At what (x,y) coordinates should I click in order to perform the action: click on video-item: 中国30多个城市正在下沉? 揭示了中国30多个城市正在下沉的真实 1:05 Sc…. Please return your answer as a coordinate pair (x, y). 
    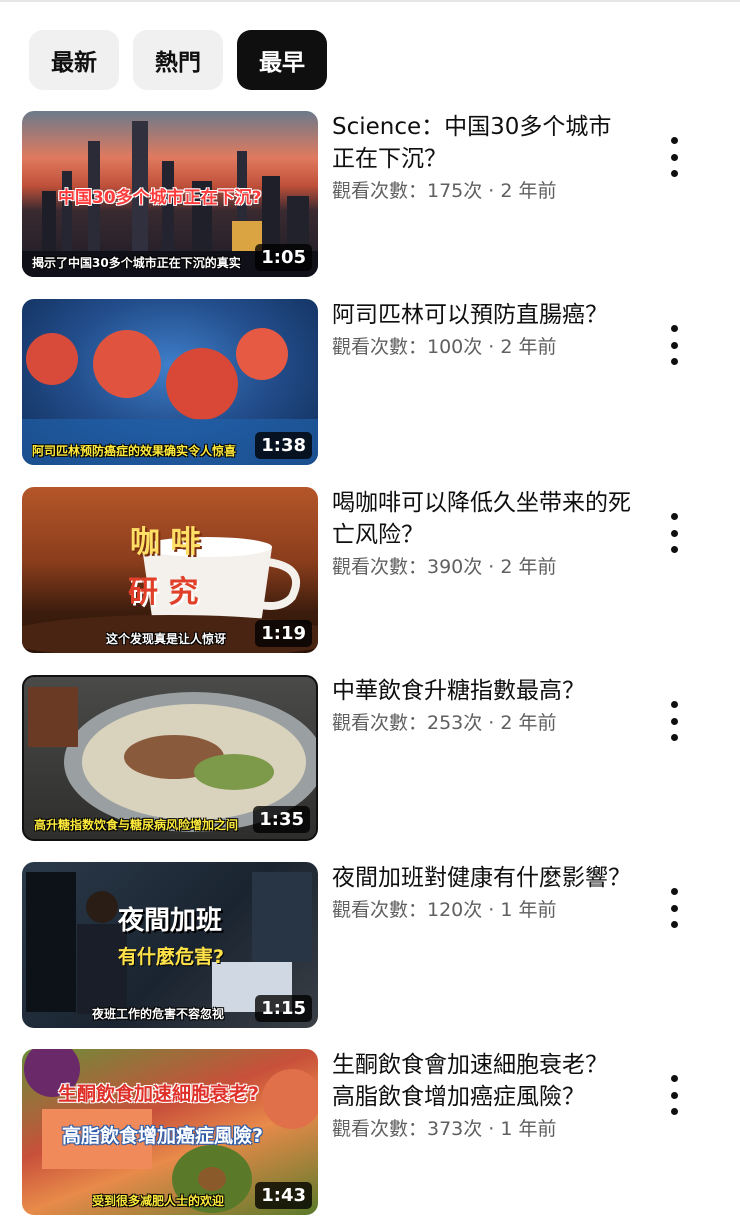
    Looking at the image, I should click on (372, 196).